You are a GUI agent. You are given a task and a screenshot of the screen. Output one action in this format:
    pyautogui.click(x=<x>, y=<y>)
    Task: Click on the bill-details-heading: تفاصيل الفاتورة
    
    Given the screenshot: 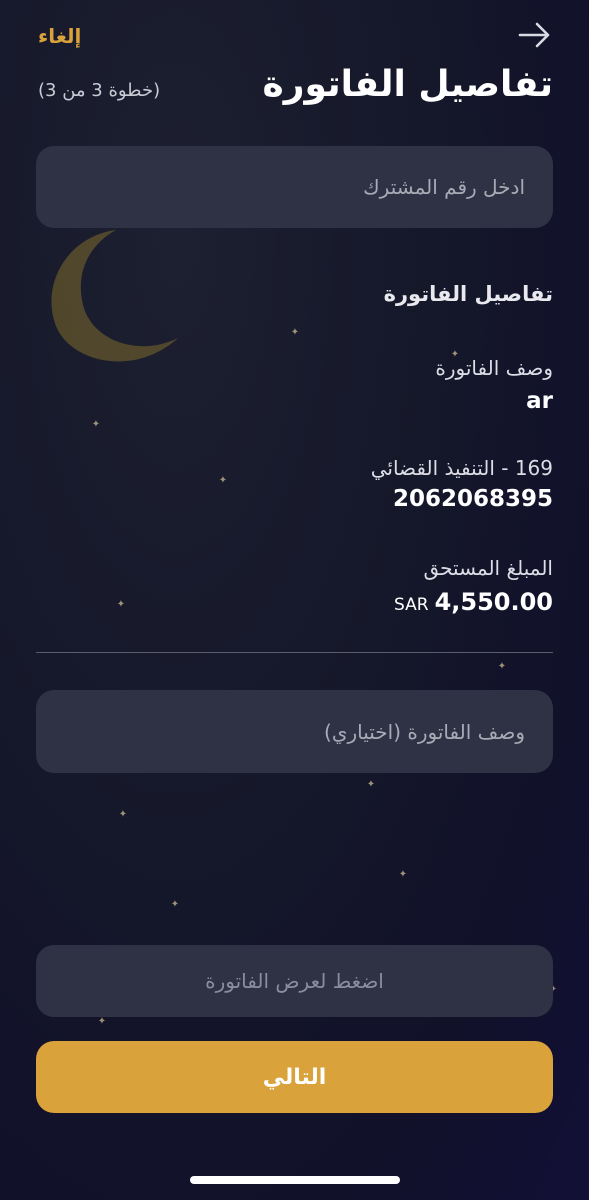 What is the action you would take?
    pyautogui.click(x=468, y=294)
    